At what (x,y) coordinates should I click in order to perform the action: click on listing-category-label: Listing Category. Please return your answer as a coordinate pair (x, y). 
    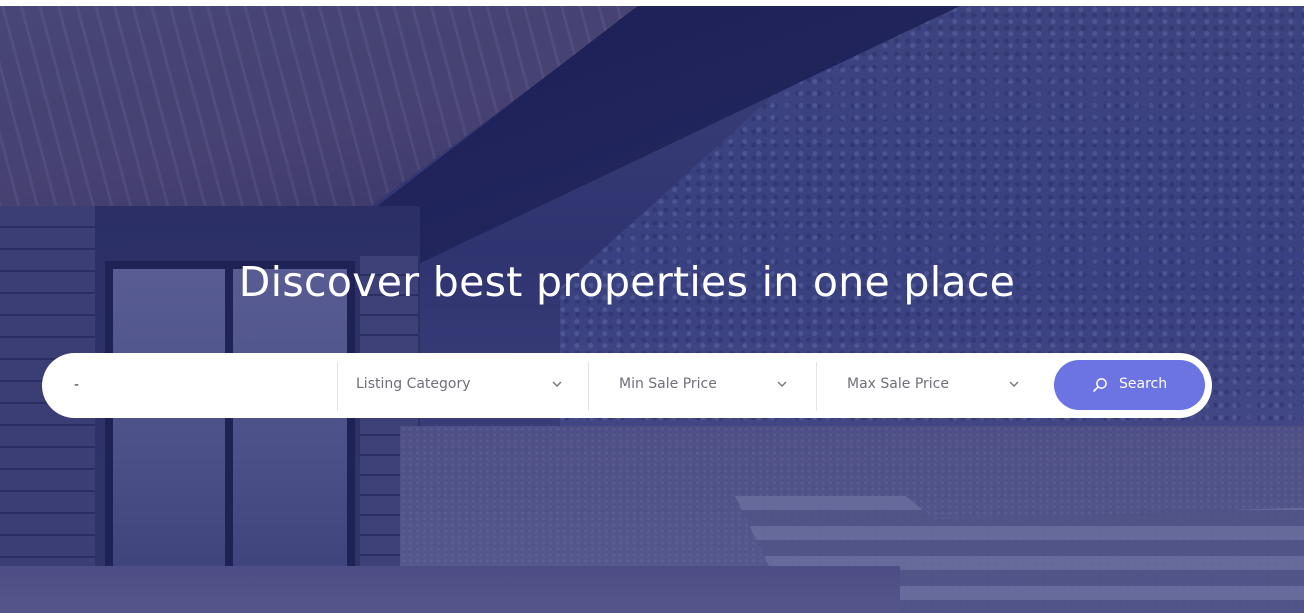
    Looking at the image, I should click on (413, 384).